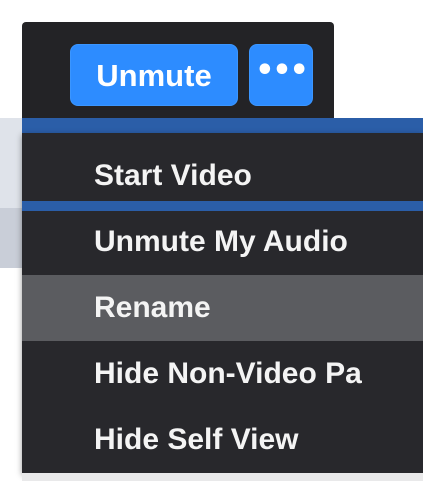 The width and height of the screenshot is (423, 481). What do you see at coordinates (11, 240) in the screenshot?
I see `background-panel-edge` at bounding box center [11, 240].